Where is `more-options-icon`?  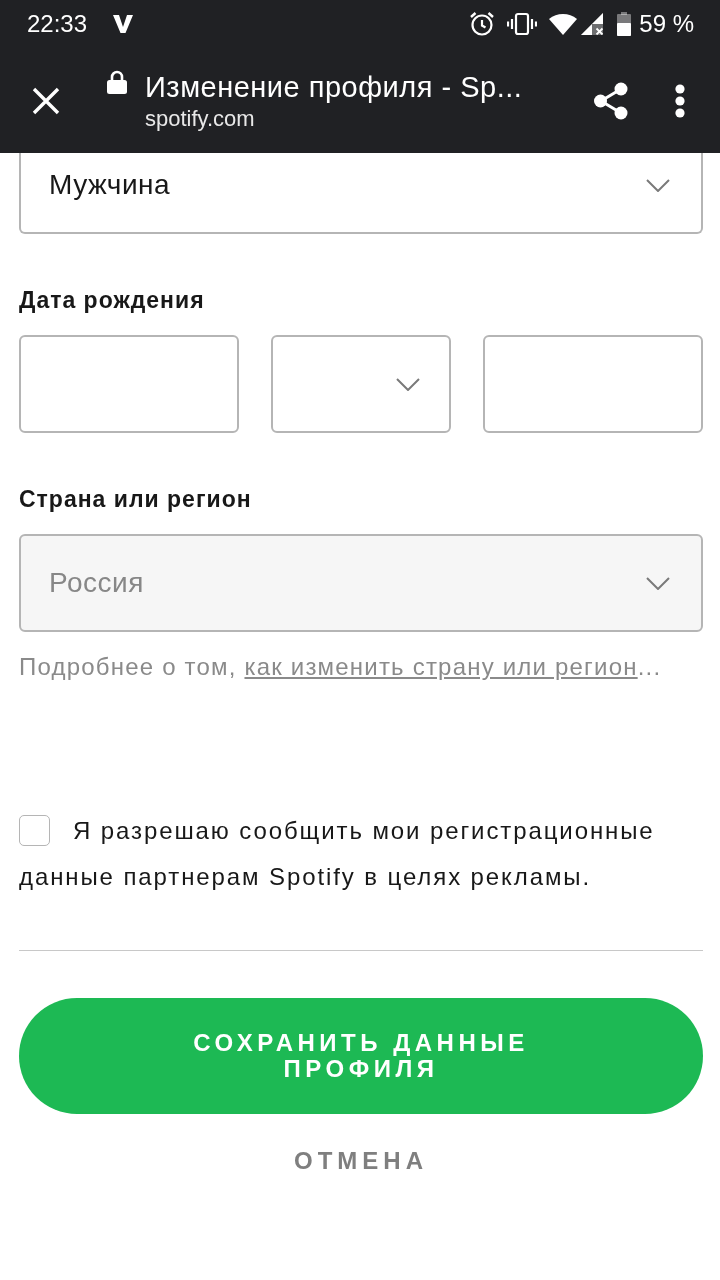
more-options-icon is located at coordinates (680, 100).